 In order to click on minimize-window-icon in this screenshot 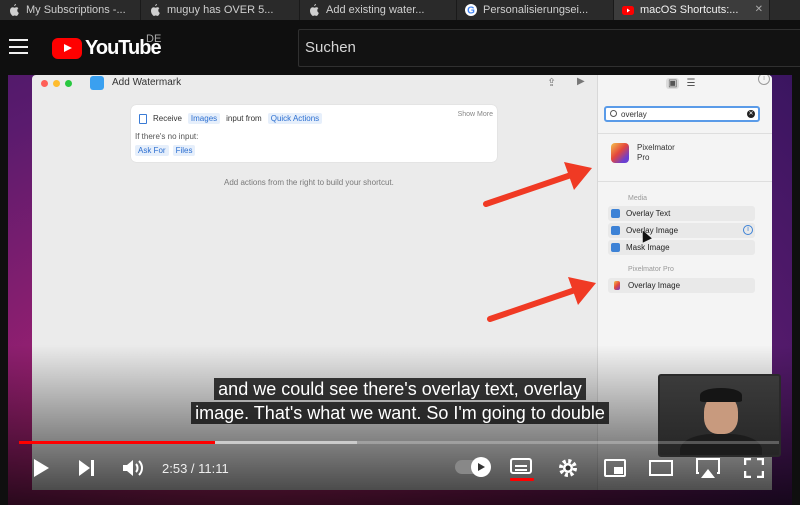, I will do `click(56, 83)`.